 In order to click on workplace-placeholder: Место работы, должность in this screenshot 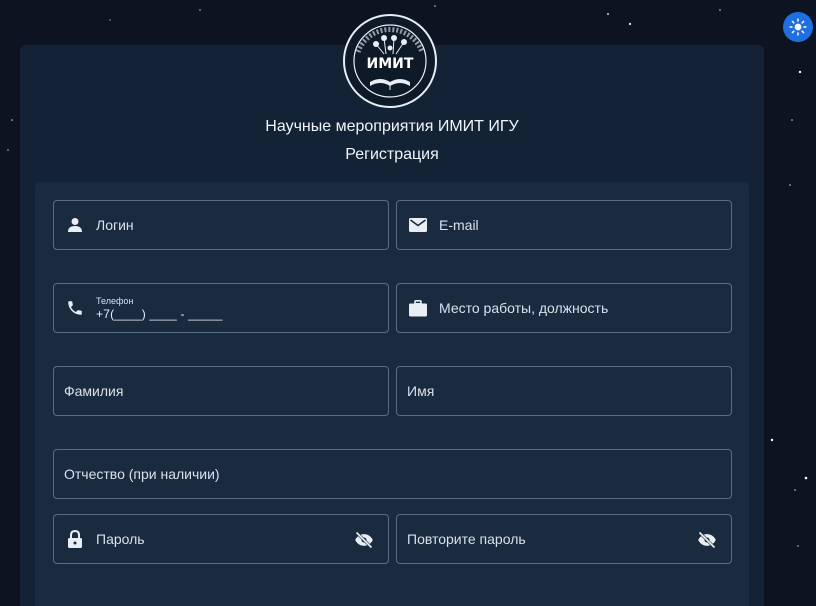, I will do `click(524, 308)`.